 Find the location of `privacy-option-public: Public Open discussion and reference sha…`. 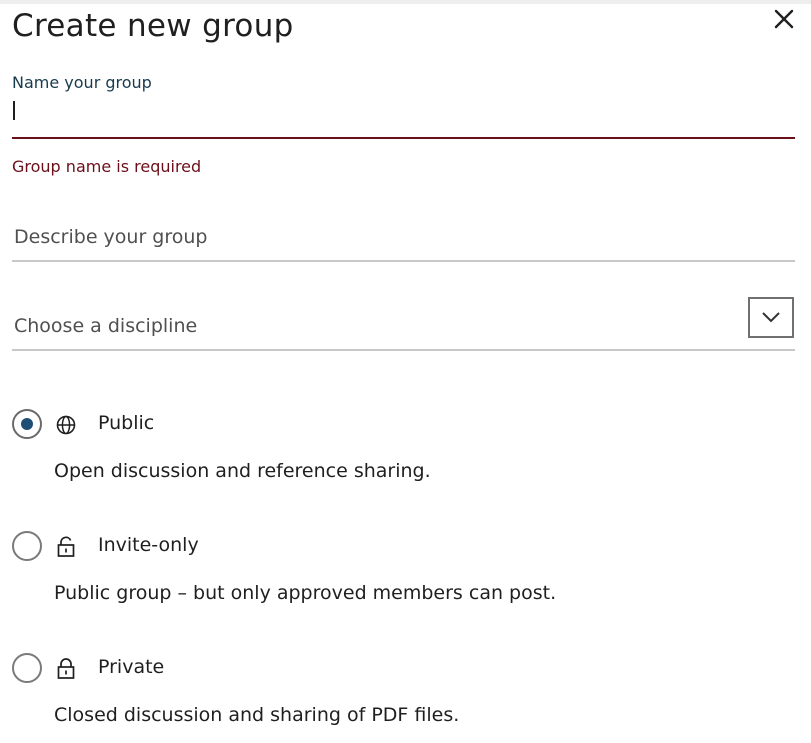

privacy-option-public: Public Open discussion and reference sha… is located at coordinates (362, 449).